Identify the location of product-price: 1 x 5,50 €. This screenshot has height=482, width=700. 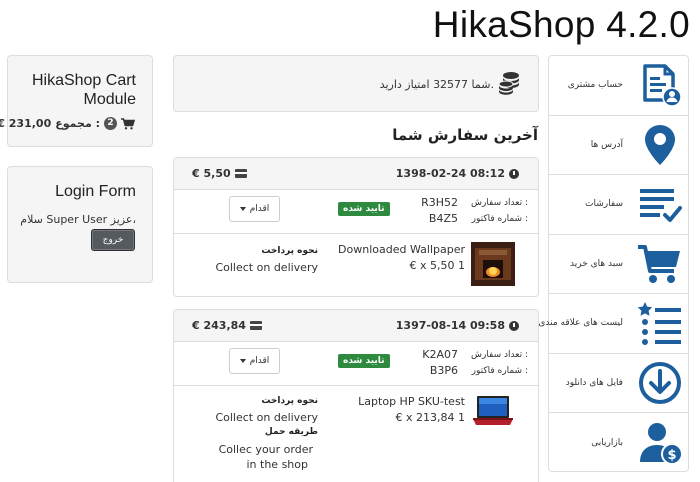
(437, 265).